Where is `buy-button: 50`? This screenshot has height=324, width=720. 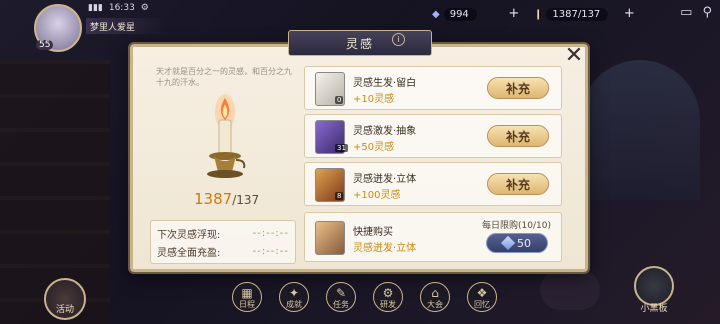
buy-button: 50 is located at coordinates (517, 243).